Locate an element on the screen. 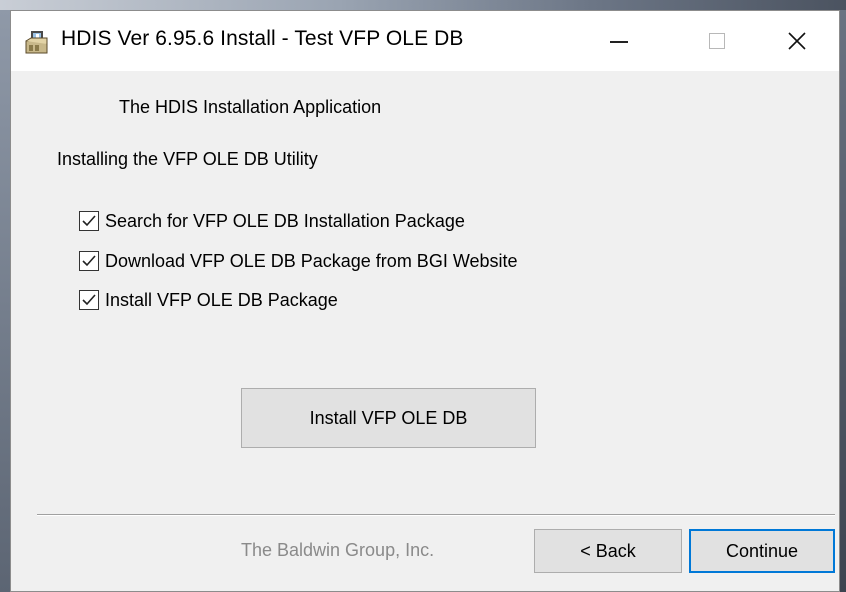  close-icon is located at coordinates (797, 41).